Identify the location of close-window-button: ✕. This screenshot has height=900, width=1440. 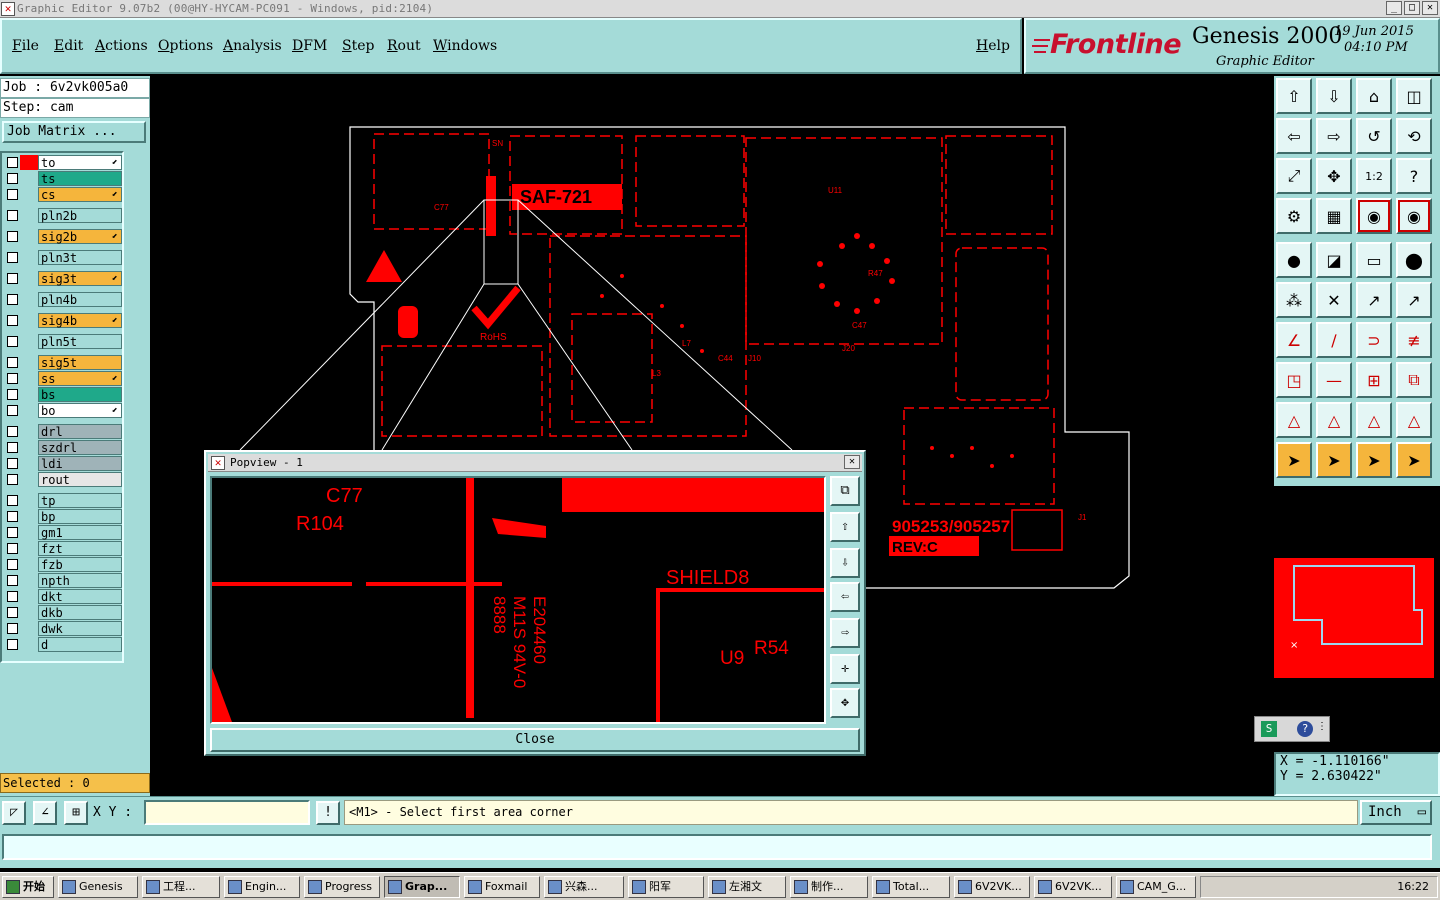
(1430, 8).